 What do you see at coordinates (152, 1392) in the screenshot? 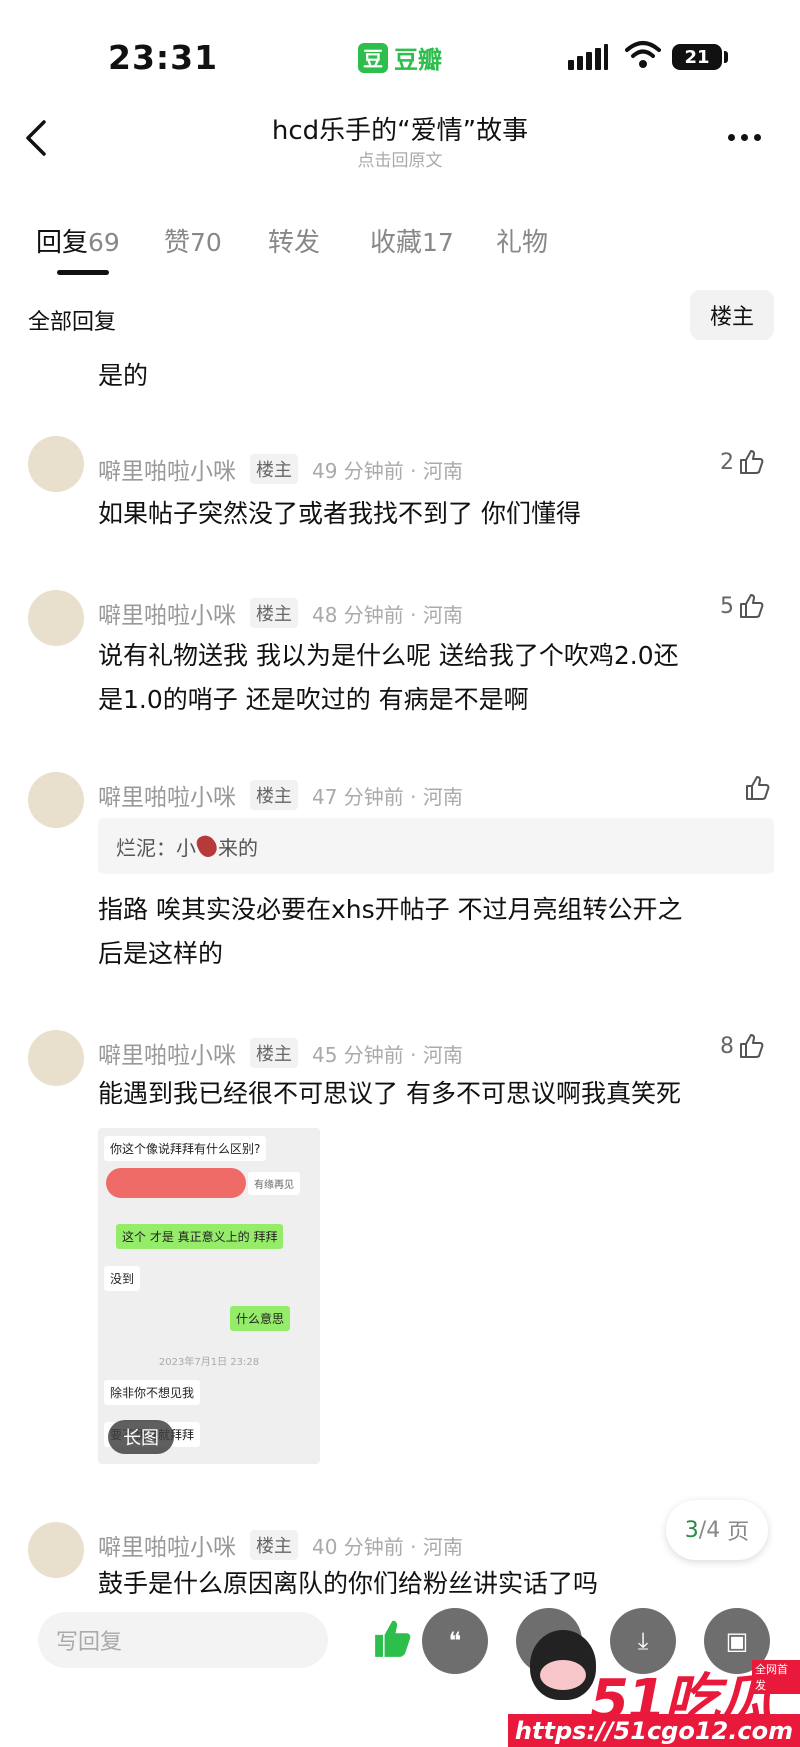
I see `chat-message: 除非你不想见我` at bounding box center [152, 1392].